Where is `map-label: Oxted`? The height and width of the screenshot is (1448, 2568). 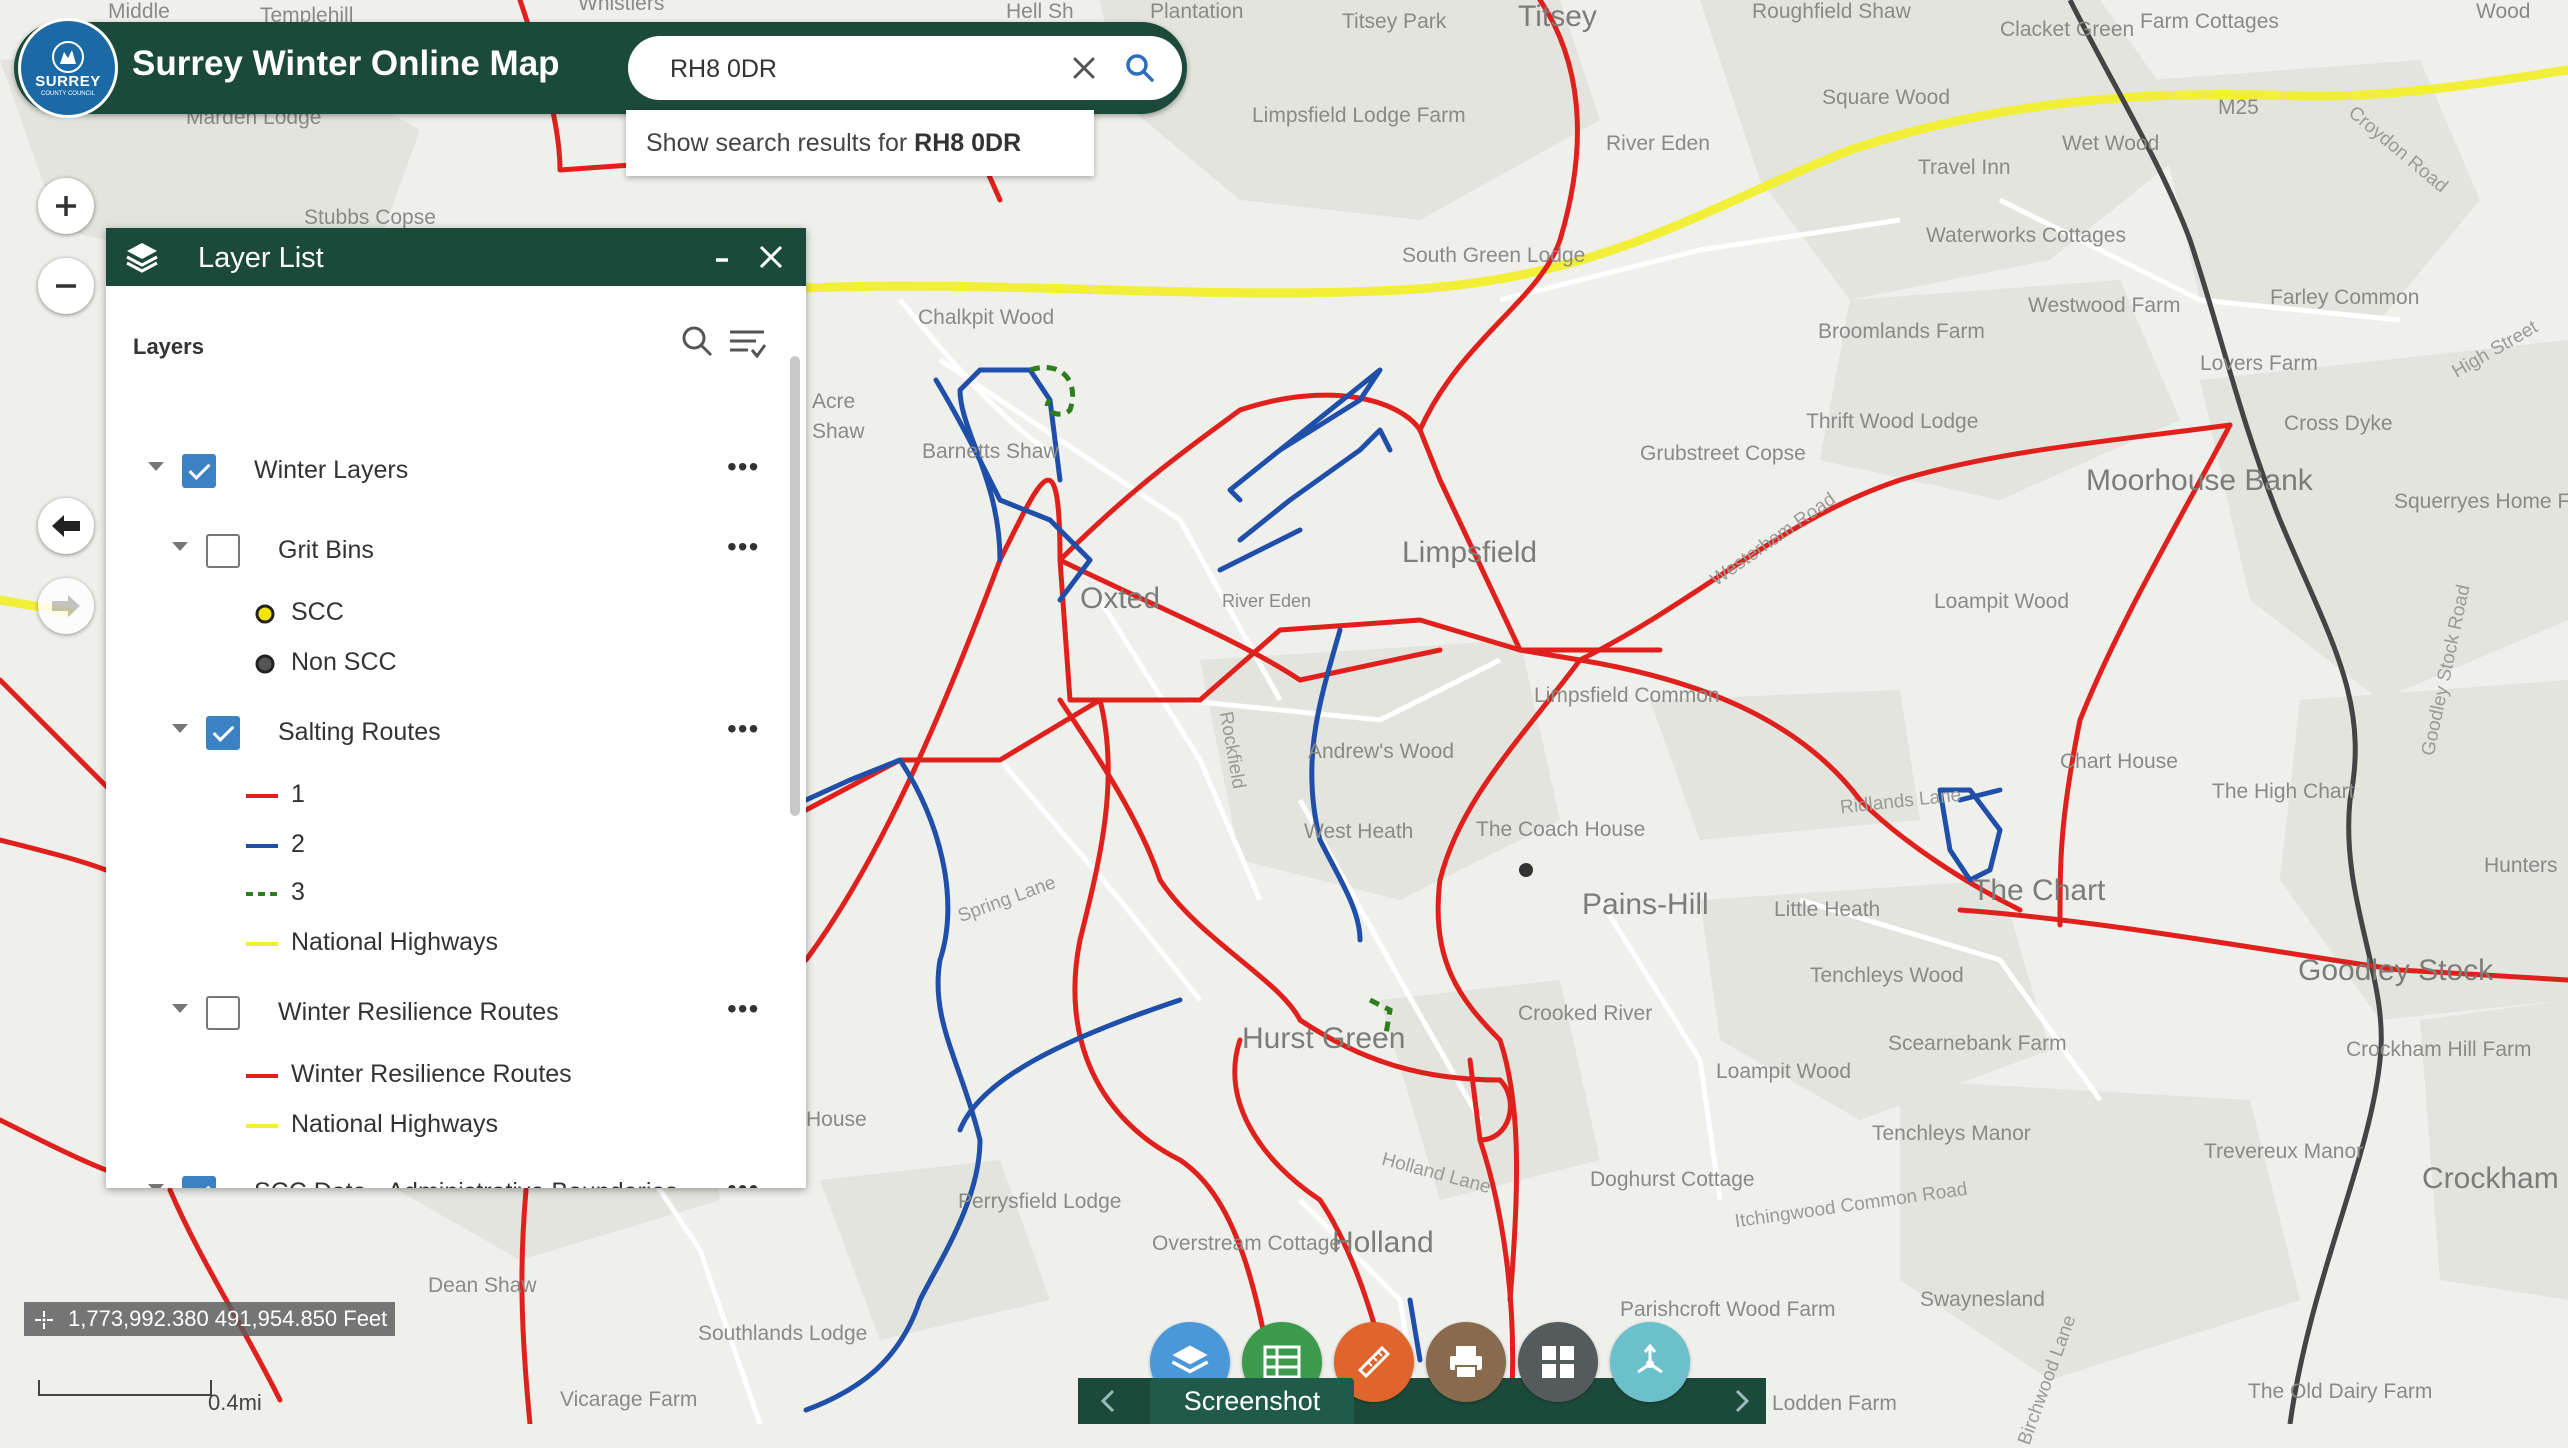 map-label: Oxted is located at coordinates (1120, 598).